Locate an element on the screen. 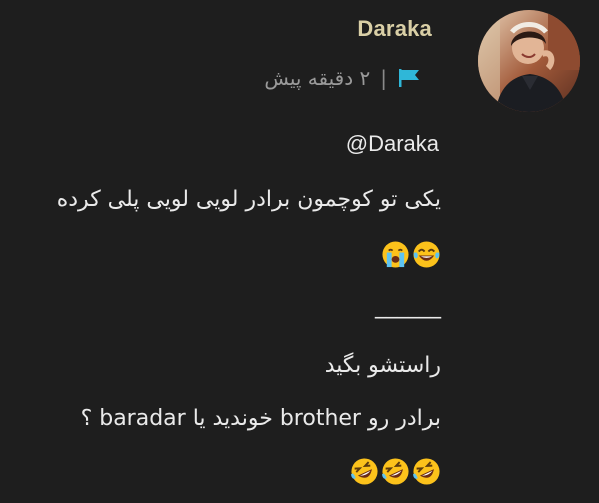  username: Daraka is located at coordinates (394, 29).